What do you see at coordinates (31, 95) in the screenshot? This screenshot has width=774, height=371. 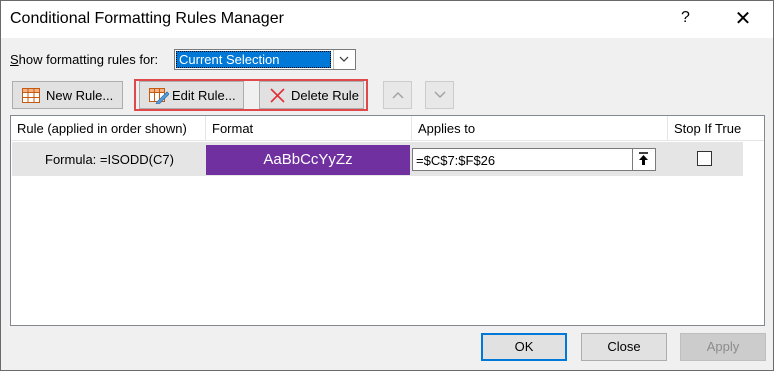 I see `new-rule-icon` at bounding box center [31, 95].